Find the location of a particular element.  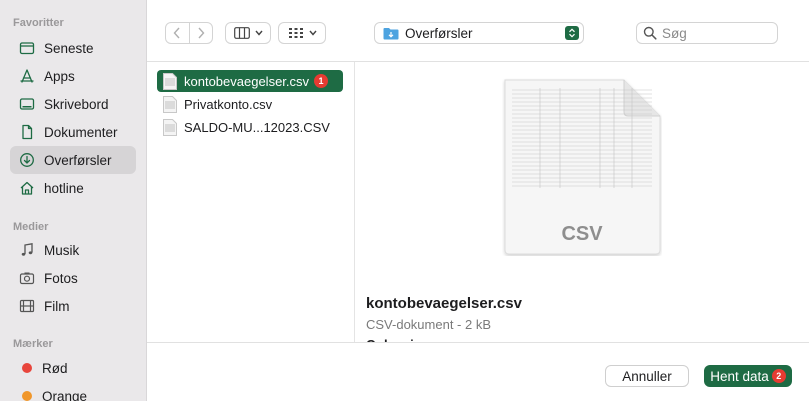

camera-icon is located at coordinates (27, 278).